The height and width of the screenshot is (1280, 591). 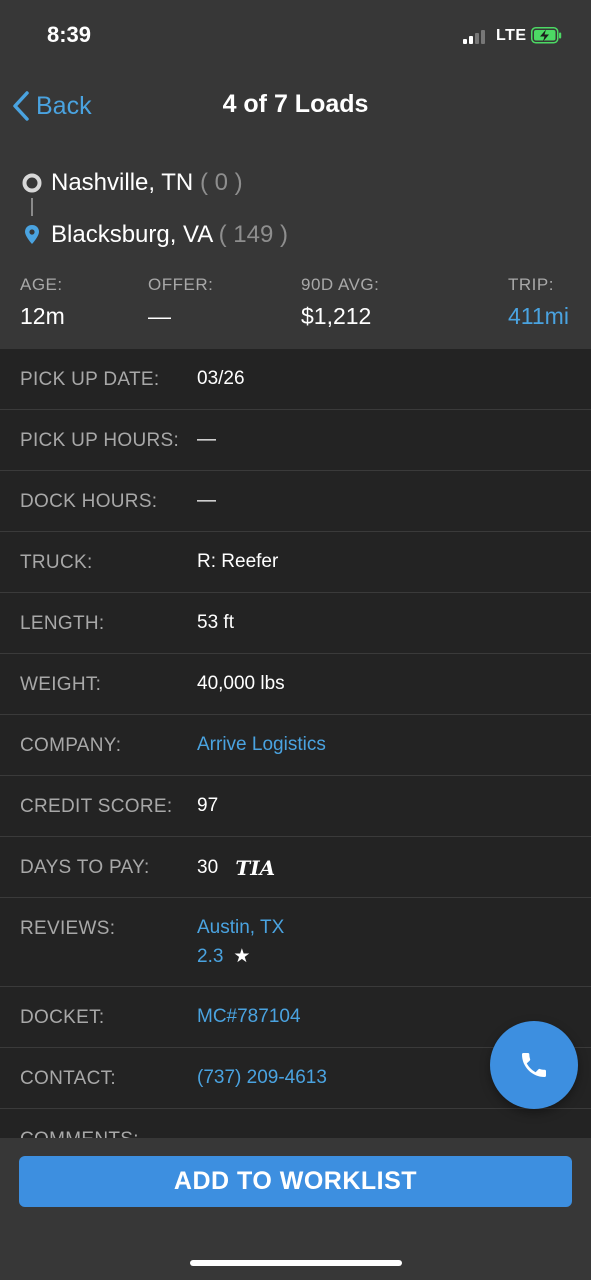 What do you see at coordinates (295, 942) in the screenshot?
I see `detail-row-reviews: REVIEWS: Austin, TX 2.3 ★` at bounding box center [295, 942].